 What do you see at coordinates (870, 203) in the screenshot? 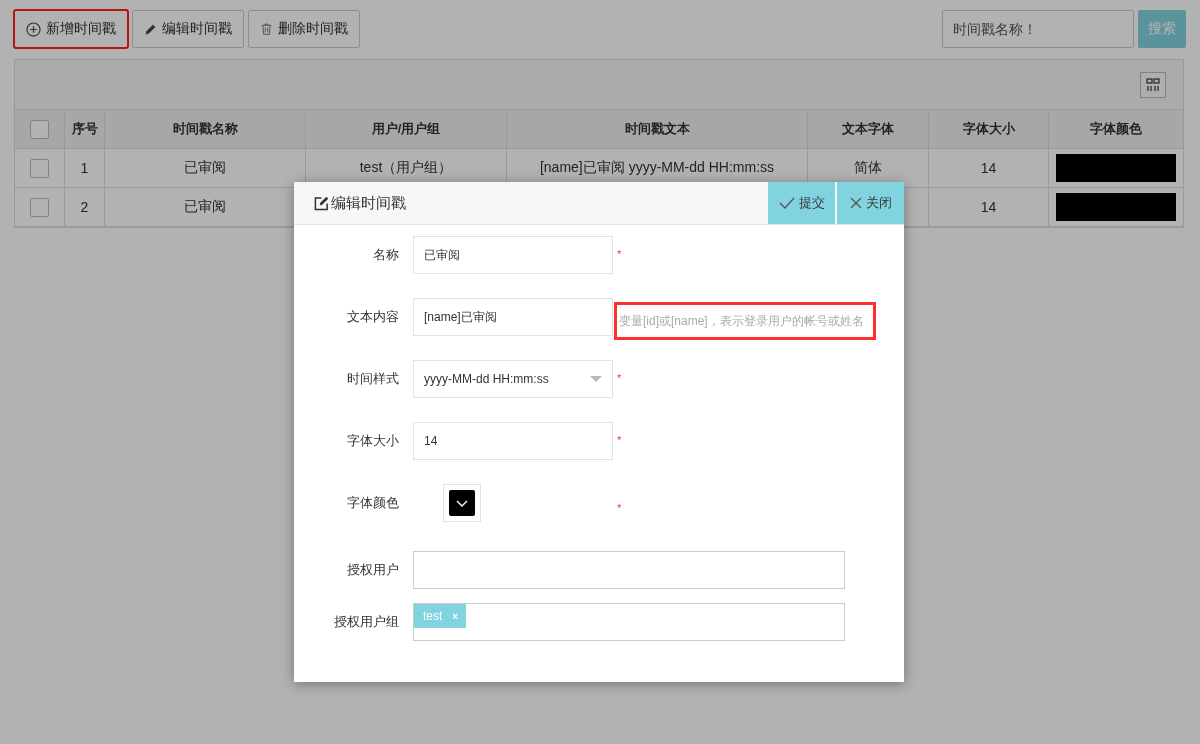
I see `dialog-button: 关闭` at bounding box center [870, 203].